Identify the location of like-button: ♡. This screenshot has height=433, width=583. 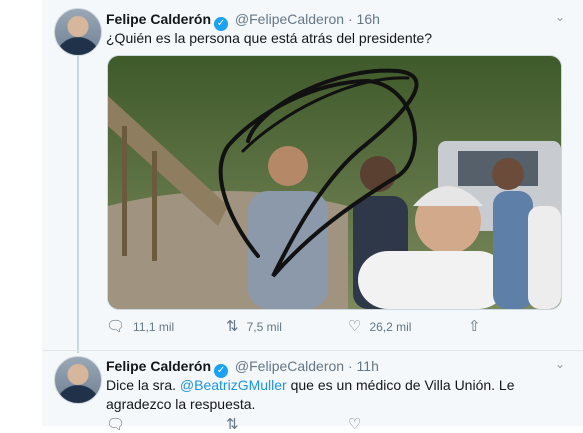
(358, 425).